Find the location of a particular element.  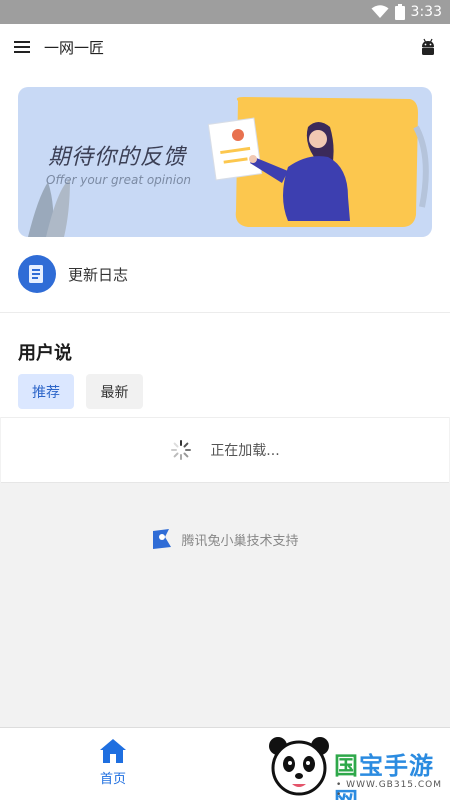

powered-by-text: 腾讯兔小巢技术支持 is located at coordinates (240, 541).